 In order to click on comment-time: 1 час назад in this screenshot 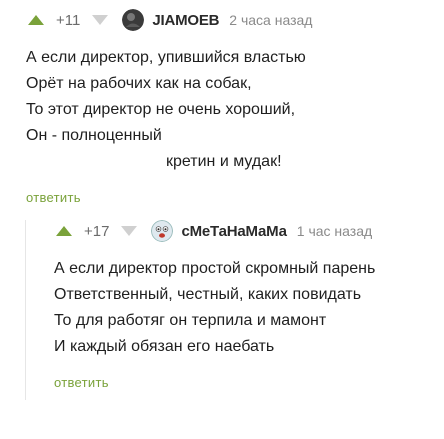, I will do `click(334, 231)`.